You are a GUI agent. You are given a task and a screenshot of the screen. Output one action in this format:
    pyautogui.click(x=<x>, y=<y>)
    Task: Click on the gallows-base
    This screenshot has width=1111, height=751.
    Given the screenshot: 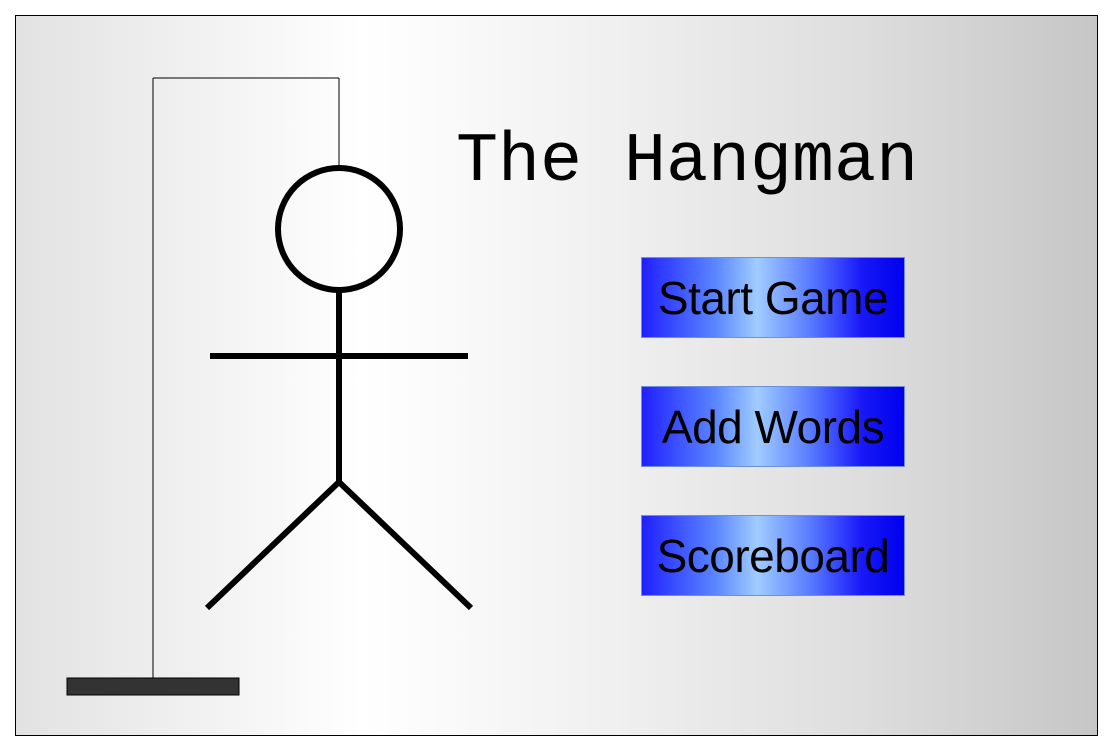 What is the action you would take?
    pyautogui.click(x=153, y=686)
    